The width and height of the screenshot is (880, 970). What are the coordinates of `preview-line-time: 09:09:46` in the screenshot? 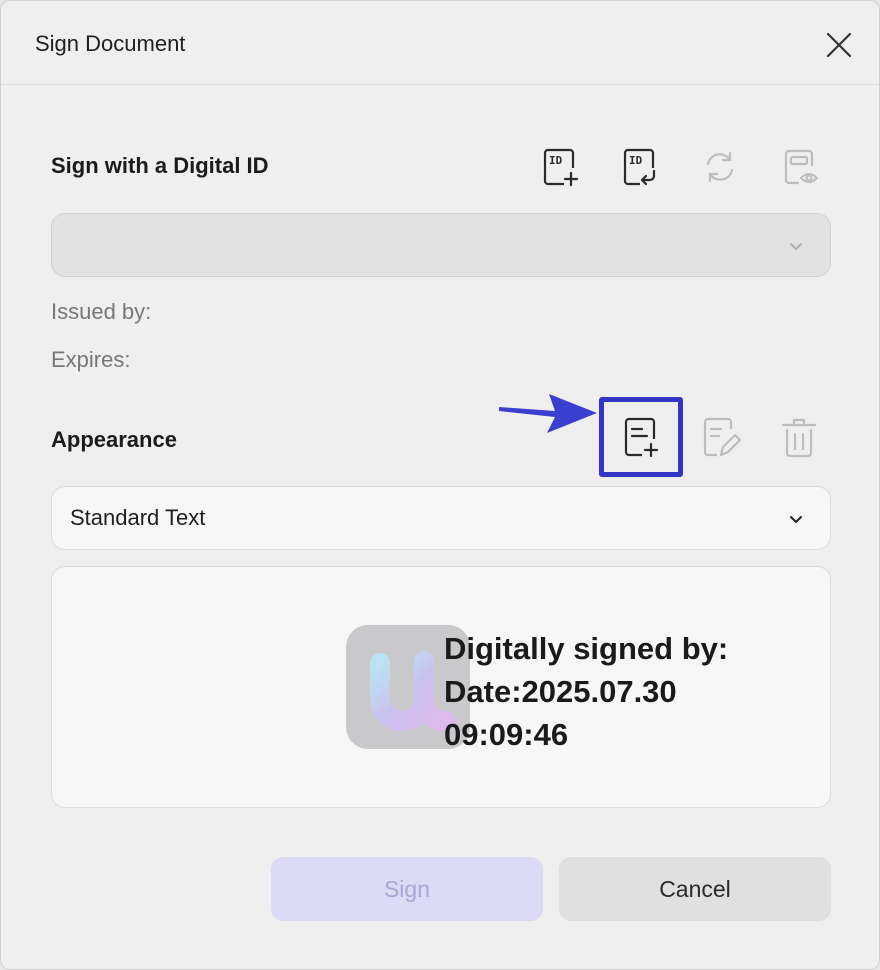 It's located at (506, 734).